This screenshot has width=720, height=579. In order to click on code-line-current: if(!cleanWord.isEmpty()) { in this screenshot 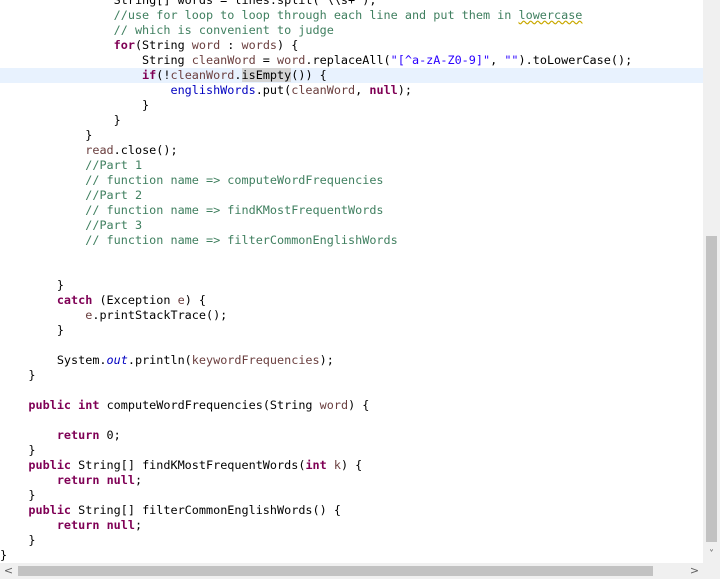, I will do `click(351, 75)`.